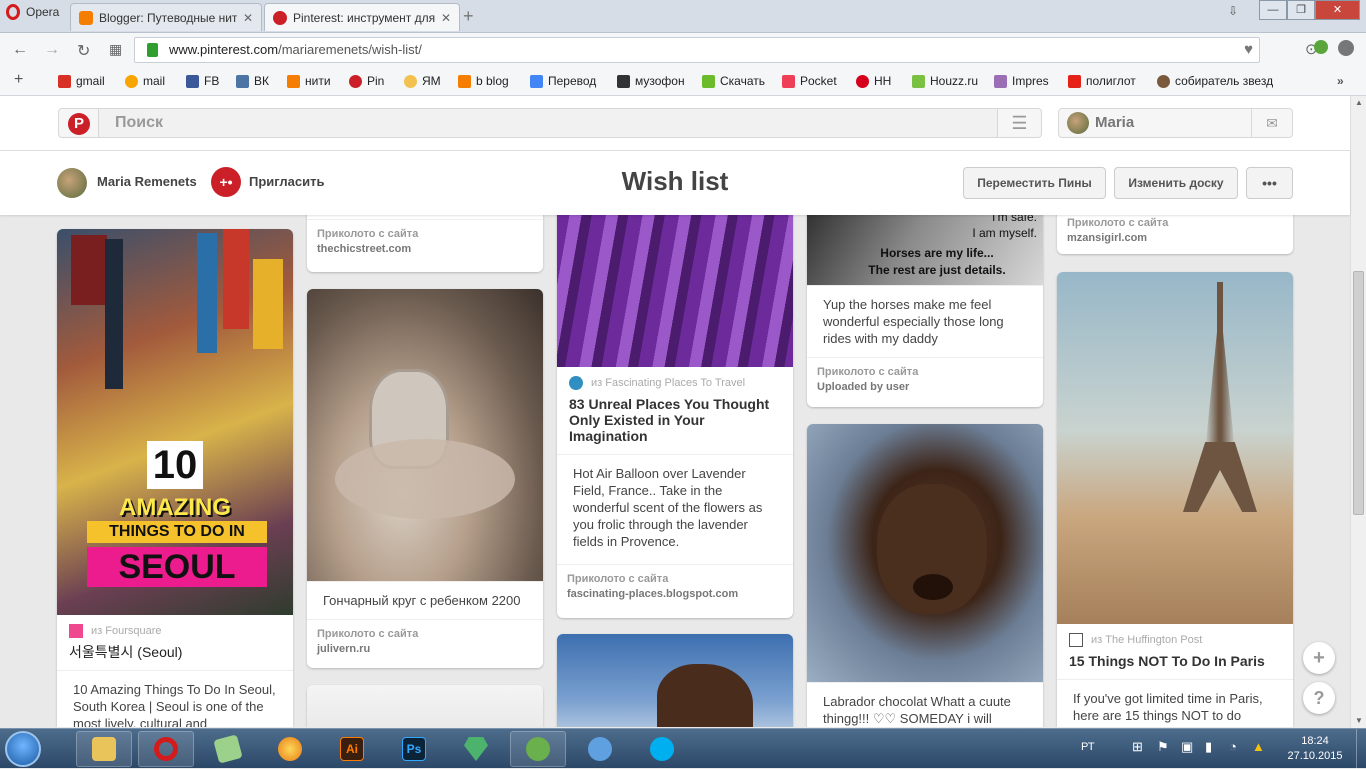  Describe the element at coordinates (1019, 123) in the screenshot. I see `menu-icon: ☰` at that location.